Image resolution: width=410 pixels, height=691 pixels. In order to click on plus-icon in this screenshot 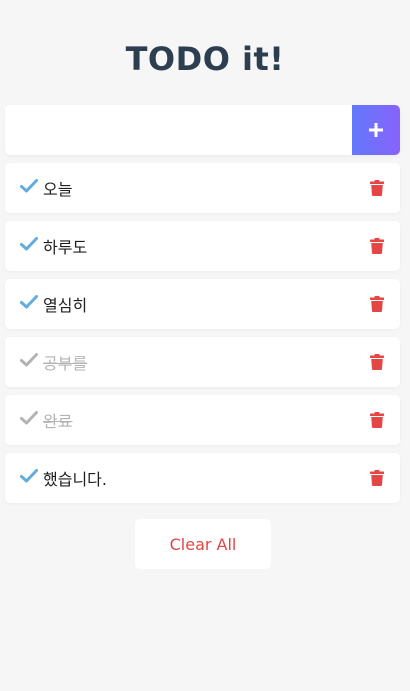, I will do `click(376, 130)`.